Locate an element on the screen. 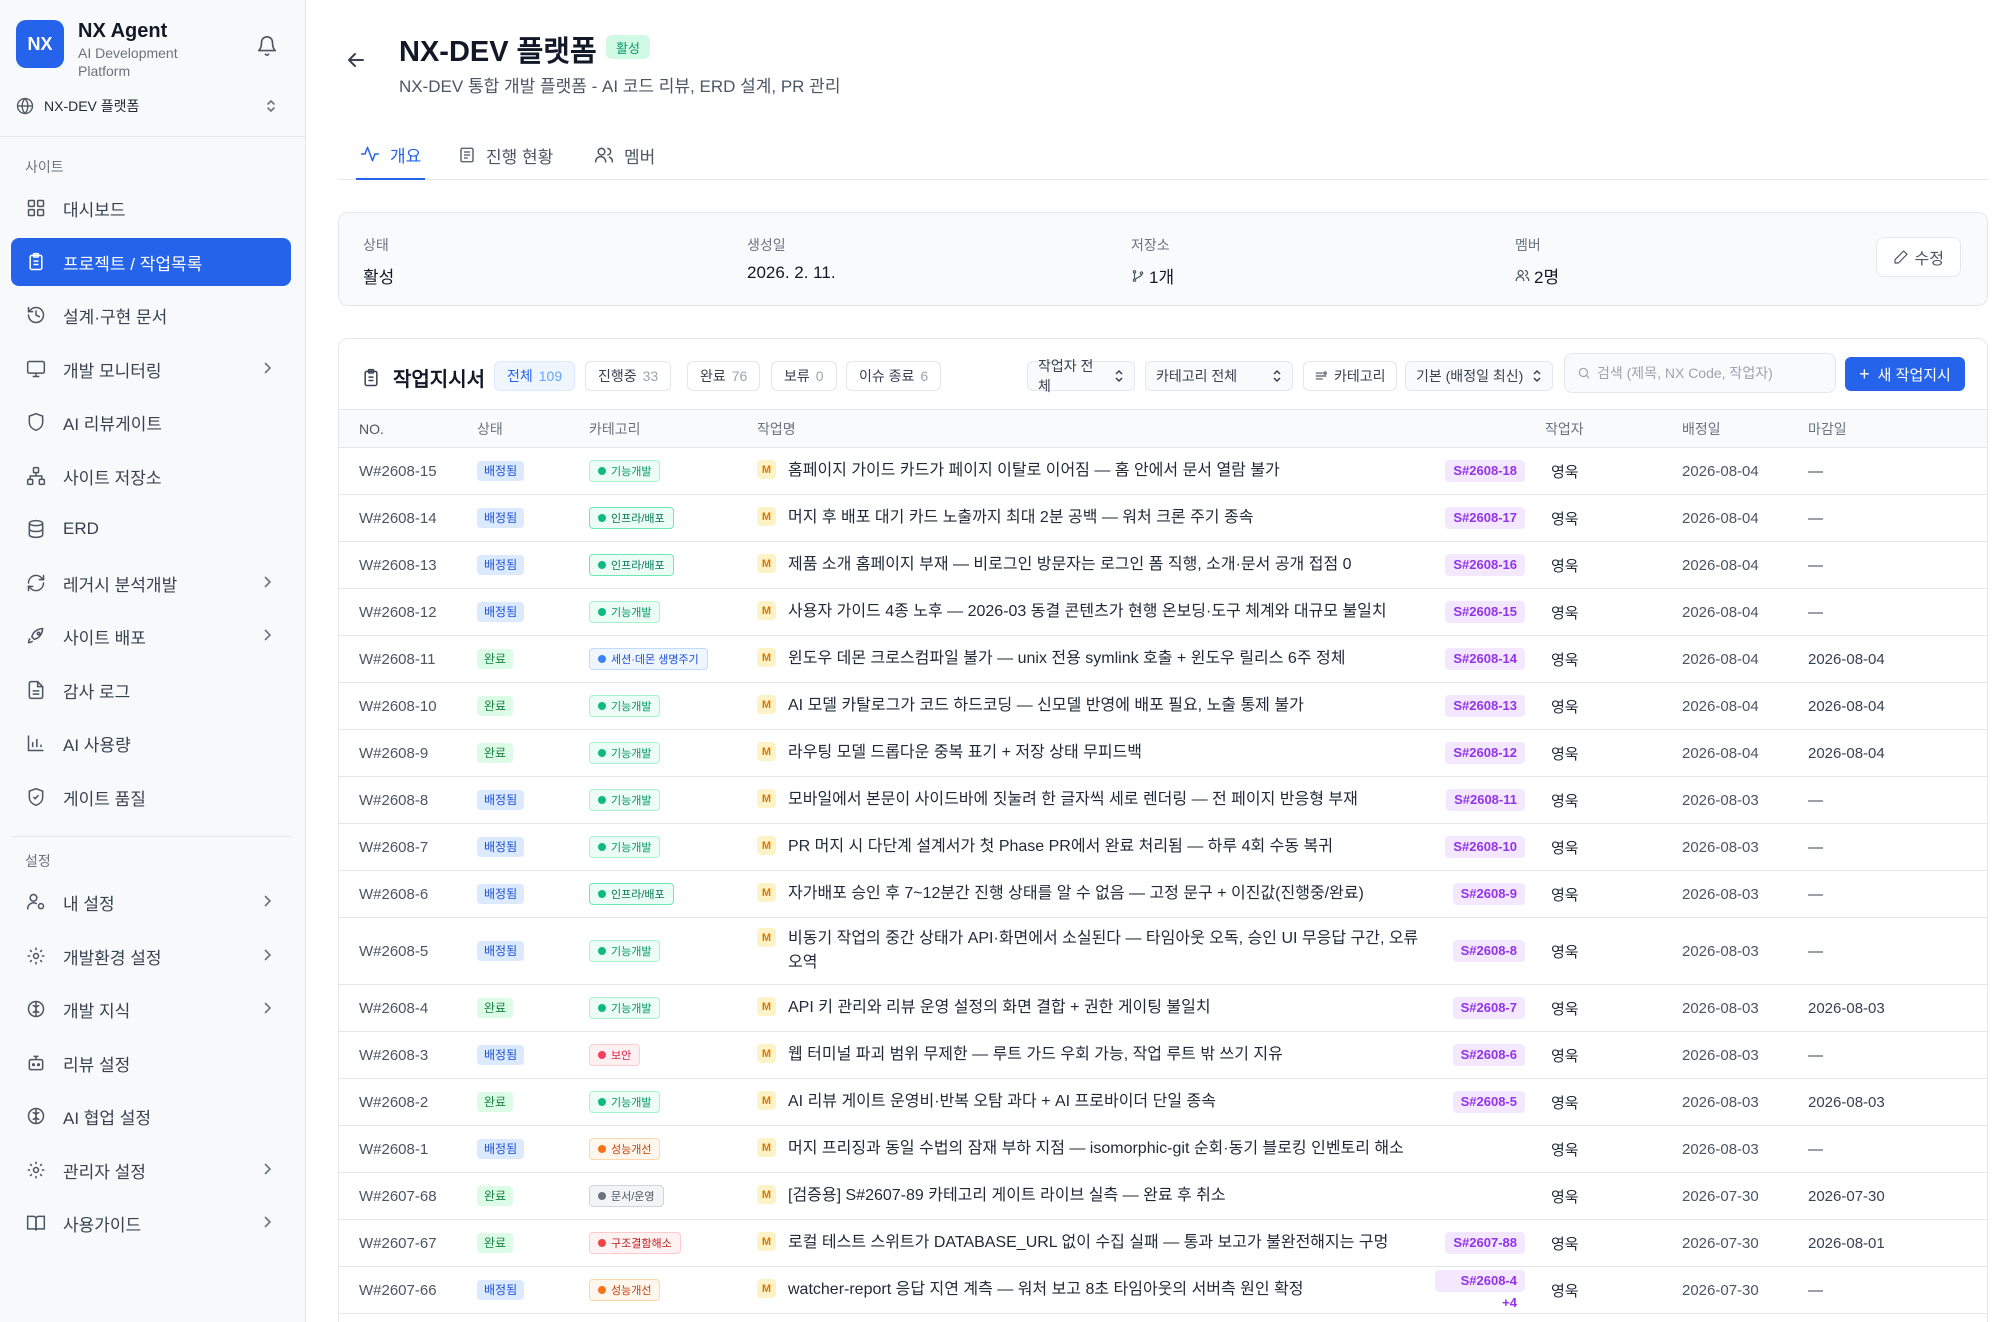  back-arrow-icon is located at coordinates (358, 62).